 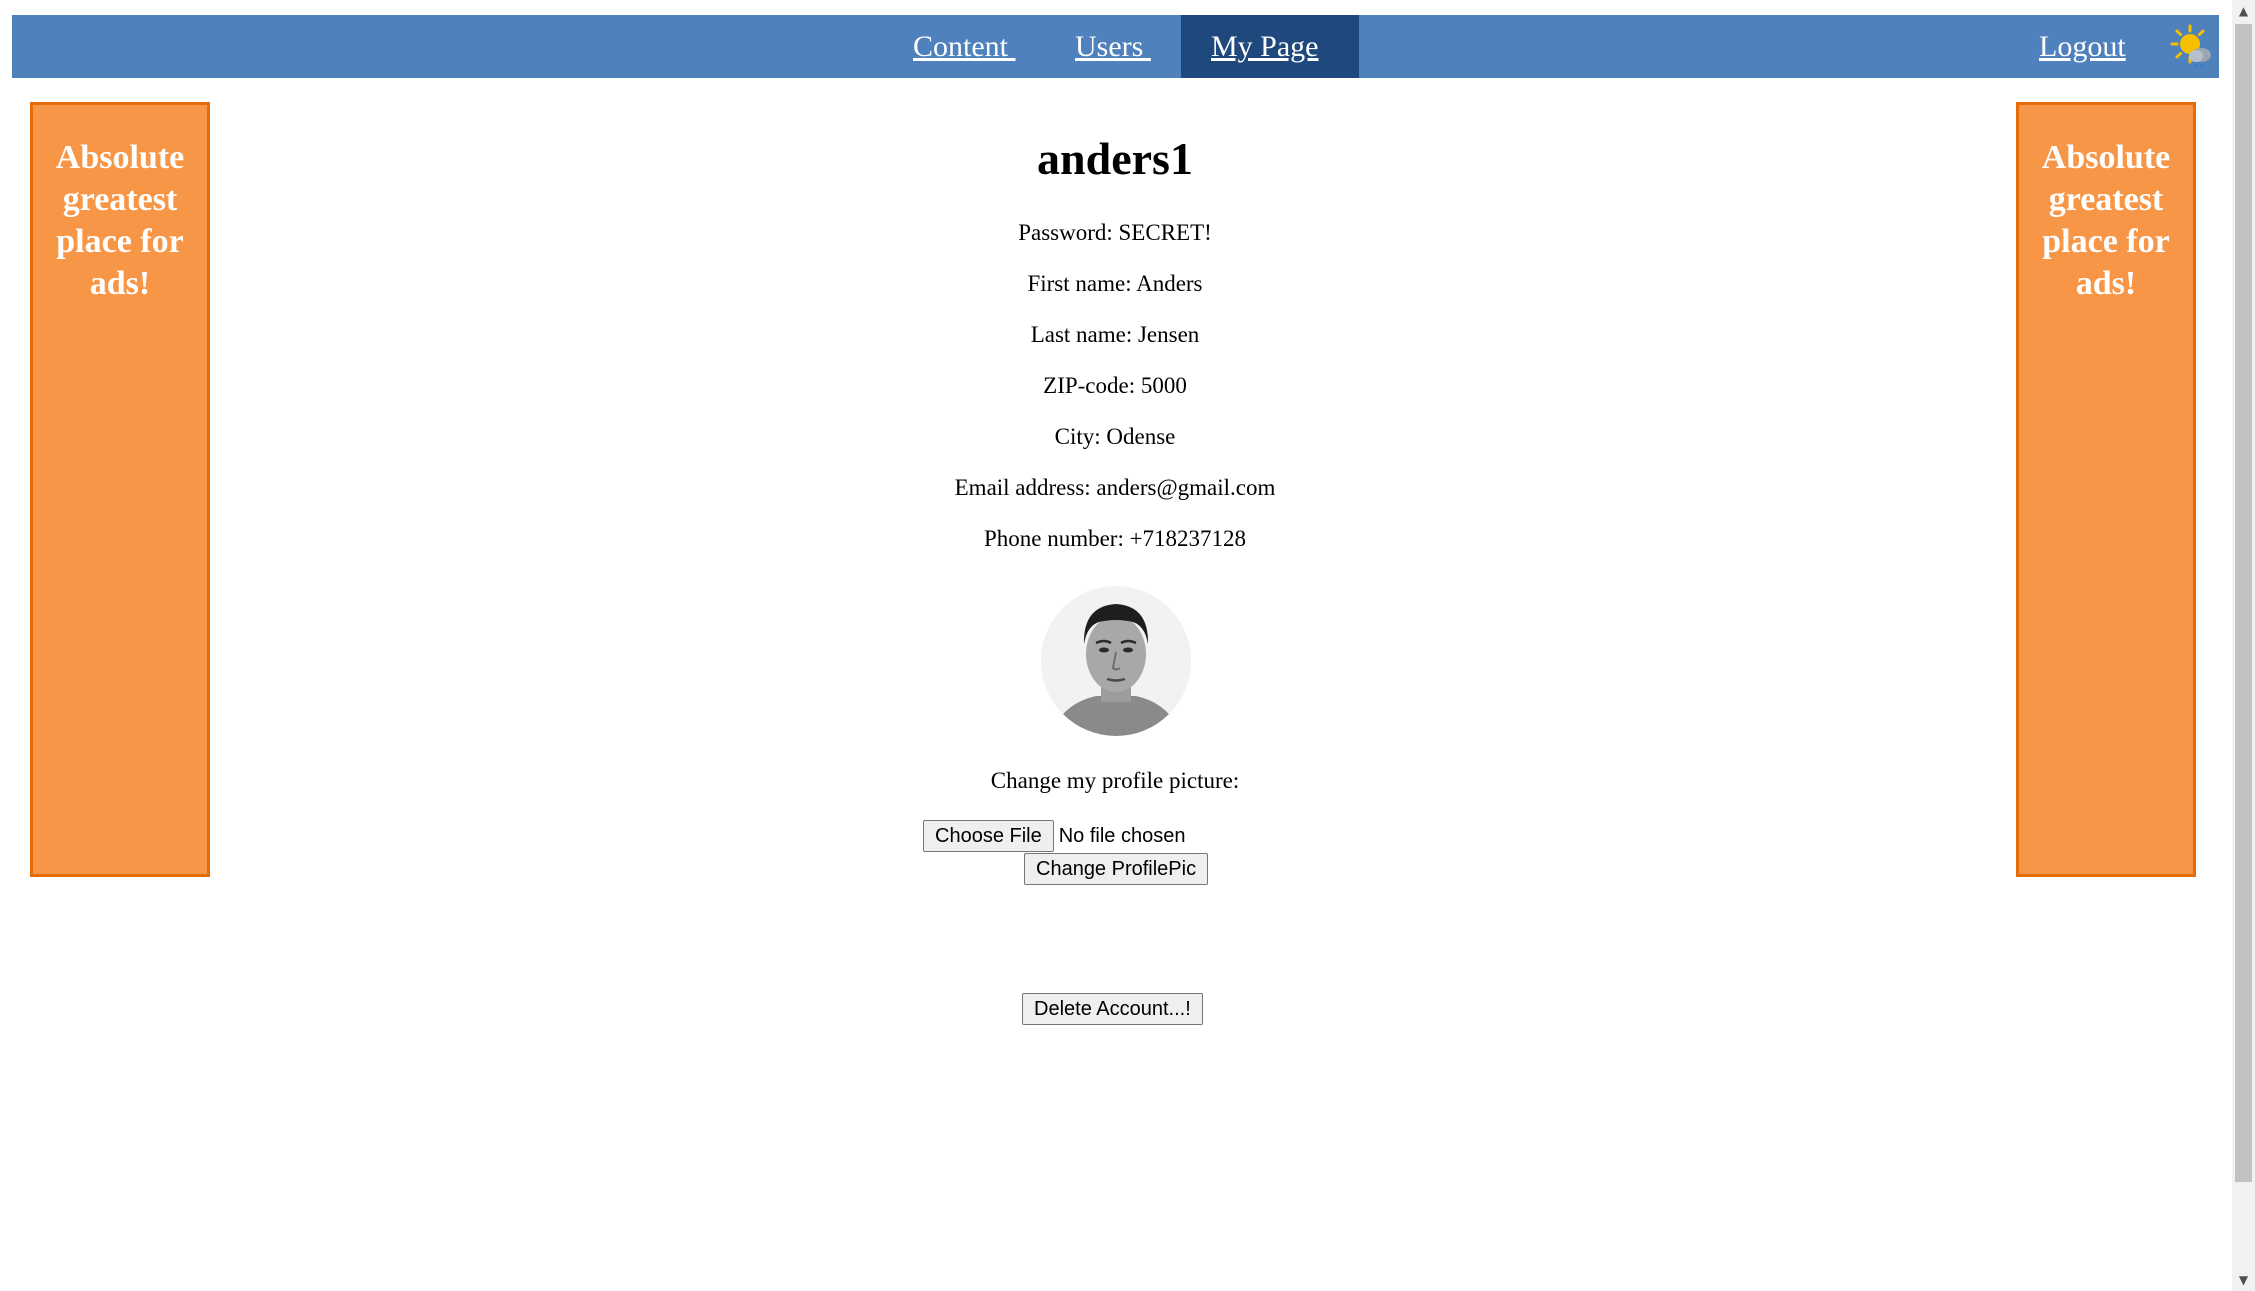 I want to click on nav-link-content: Content, so click(x=964, y=46).